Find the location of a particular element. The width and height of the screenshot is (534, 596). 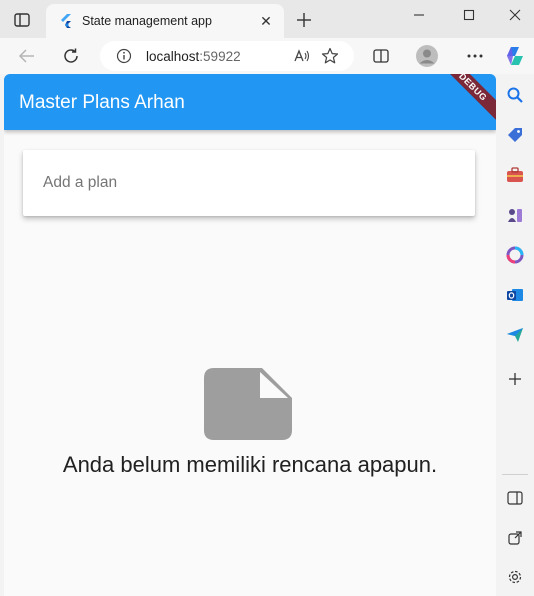

add-plan-card is located at coordinates (249, 183).